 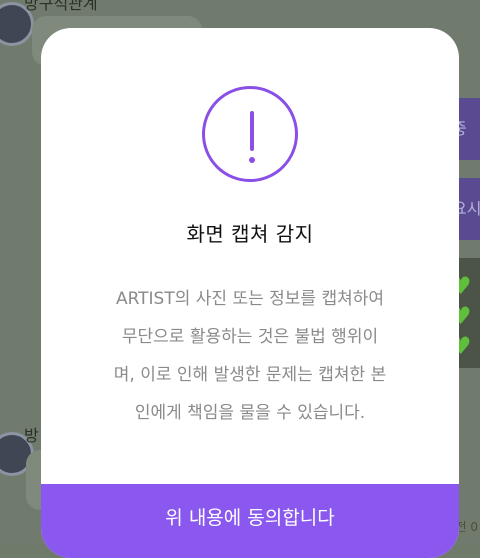 I want to click on exclamation-bar, so click(x=252, y=131).